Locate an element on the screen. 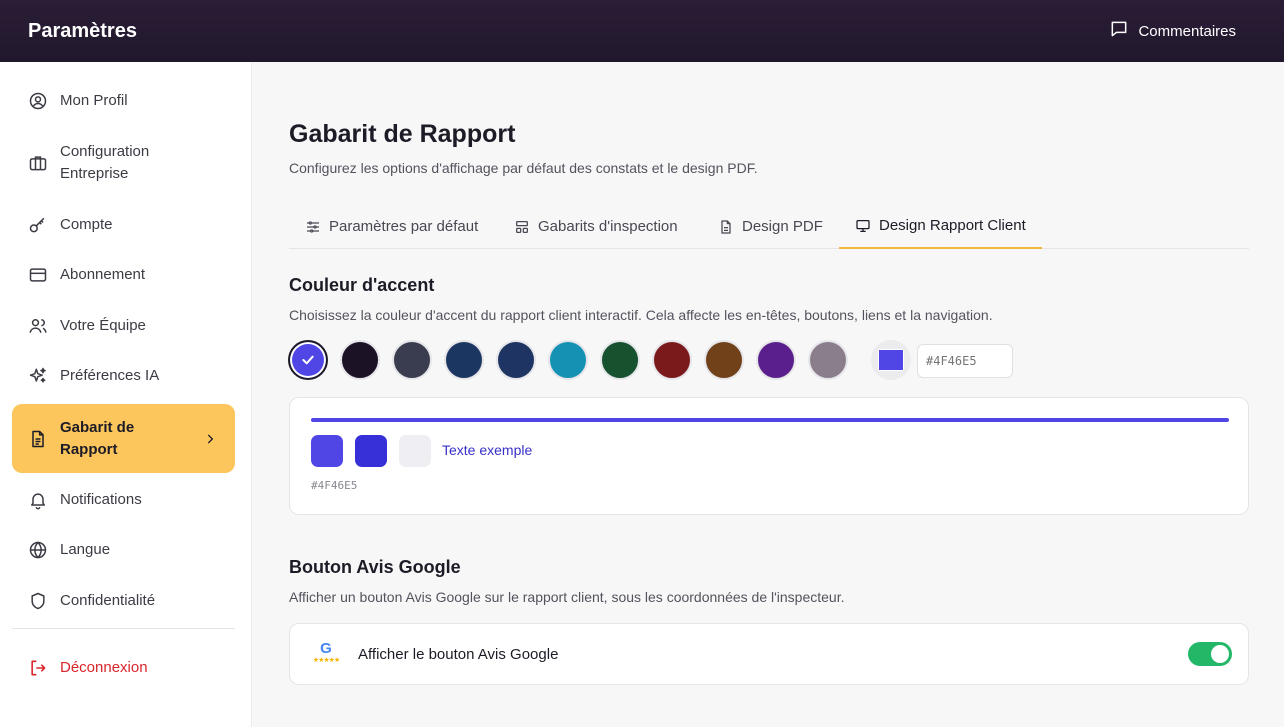  google-review-toggle is located at coordinates (1210, 654).